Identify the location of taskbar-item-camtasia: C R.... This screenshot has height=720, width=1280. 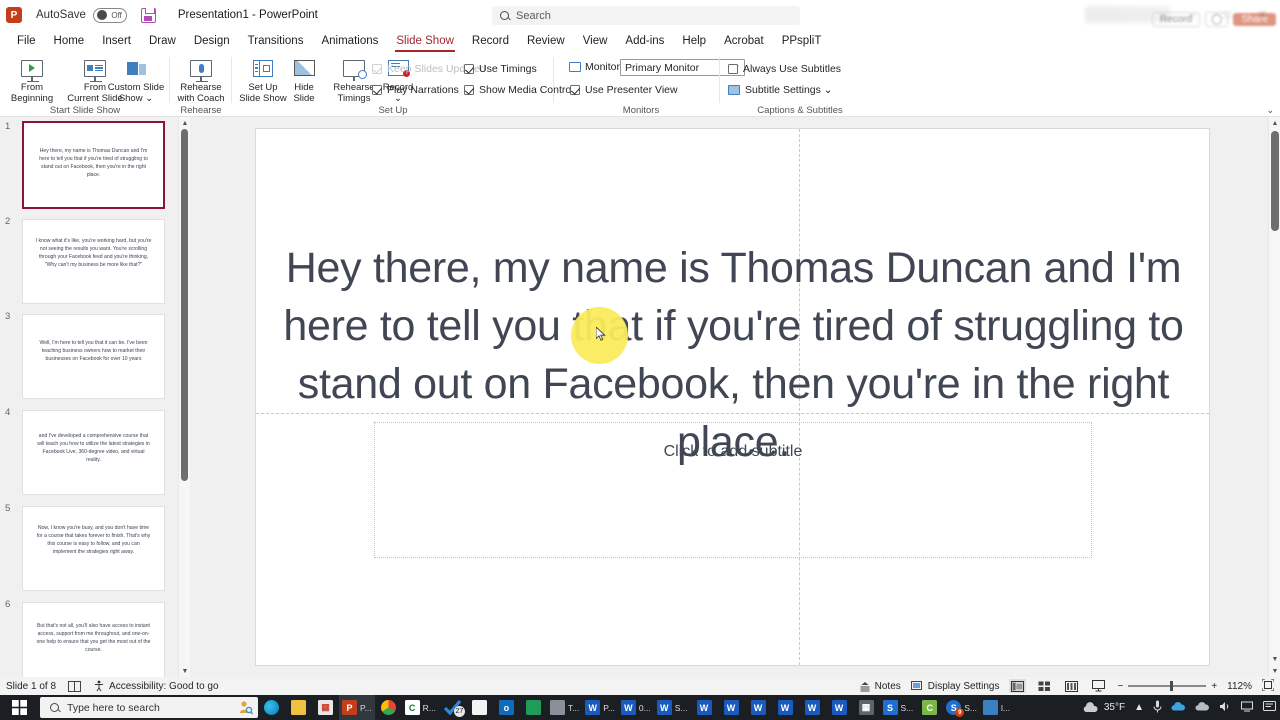
(420, 707).